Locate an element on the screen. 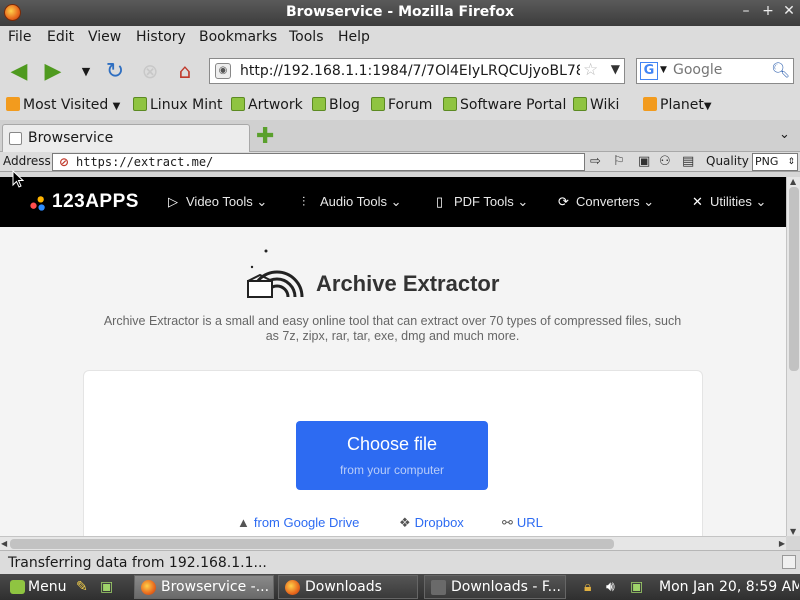  google-drive-link: ▲ from Google Drive is located at coordinates (298, 522).